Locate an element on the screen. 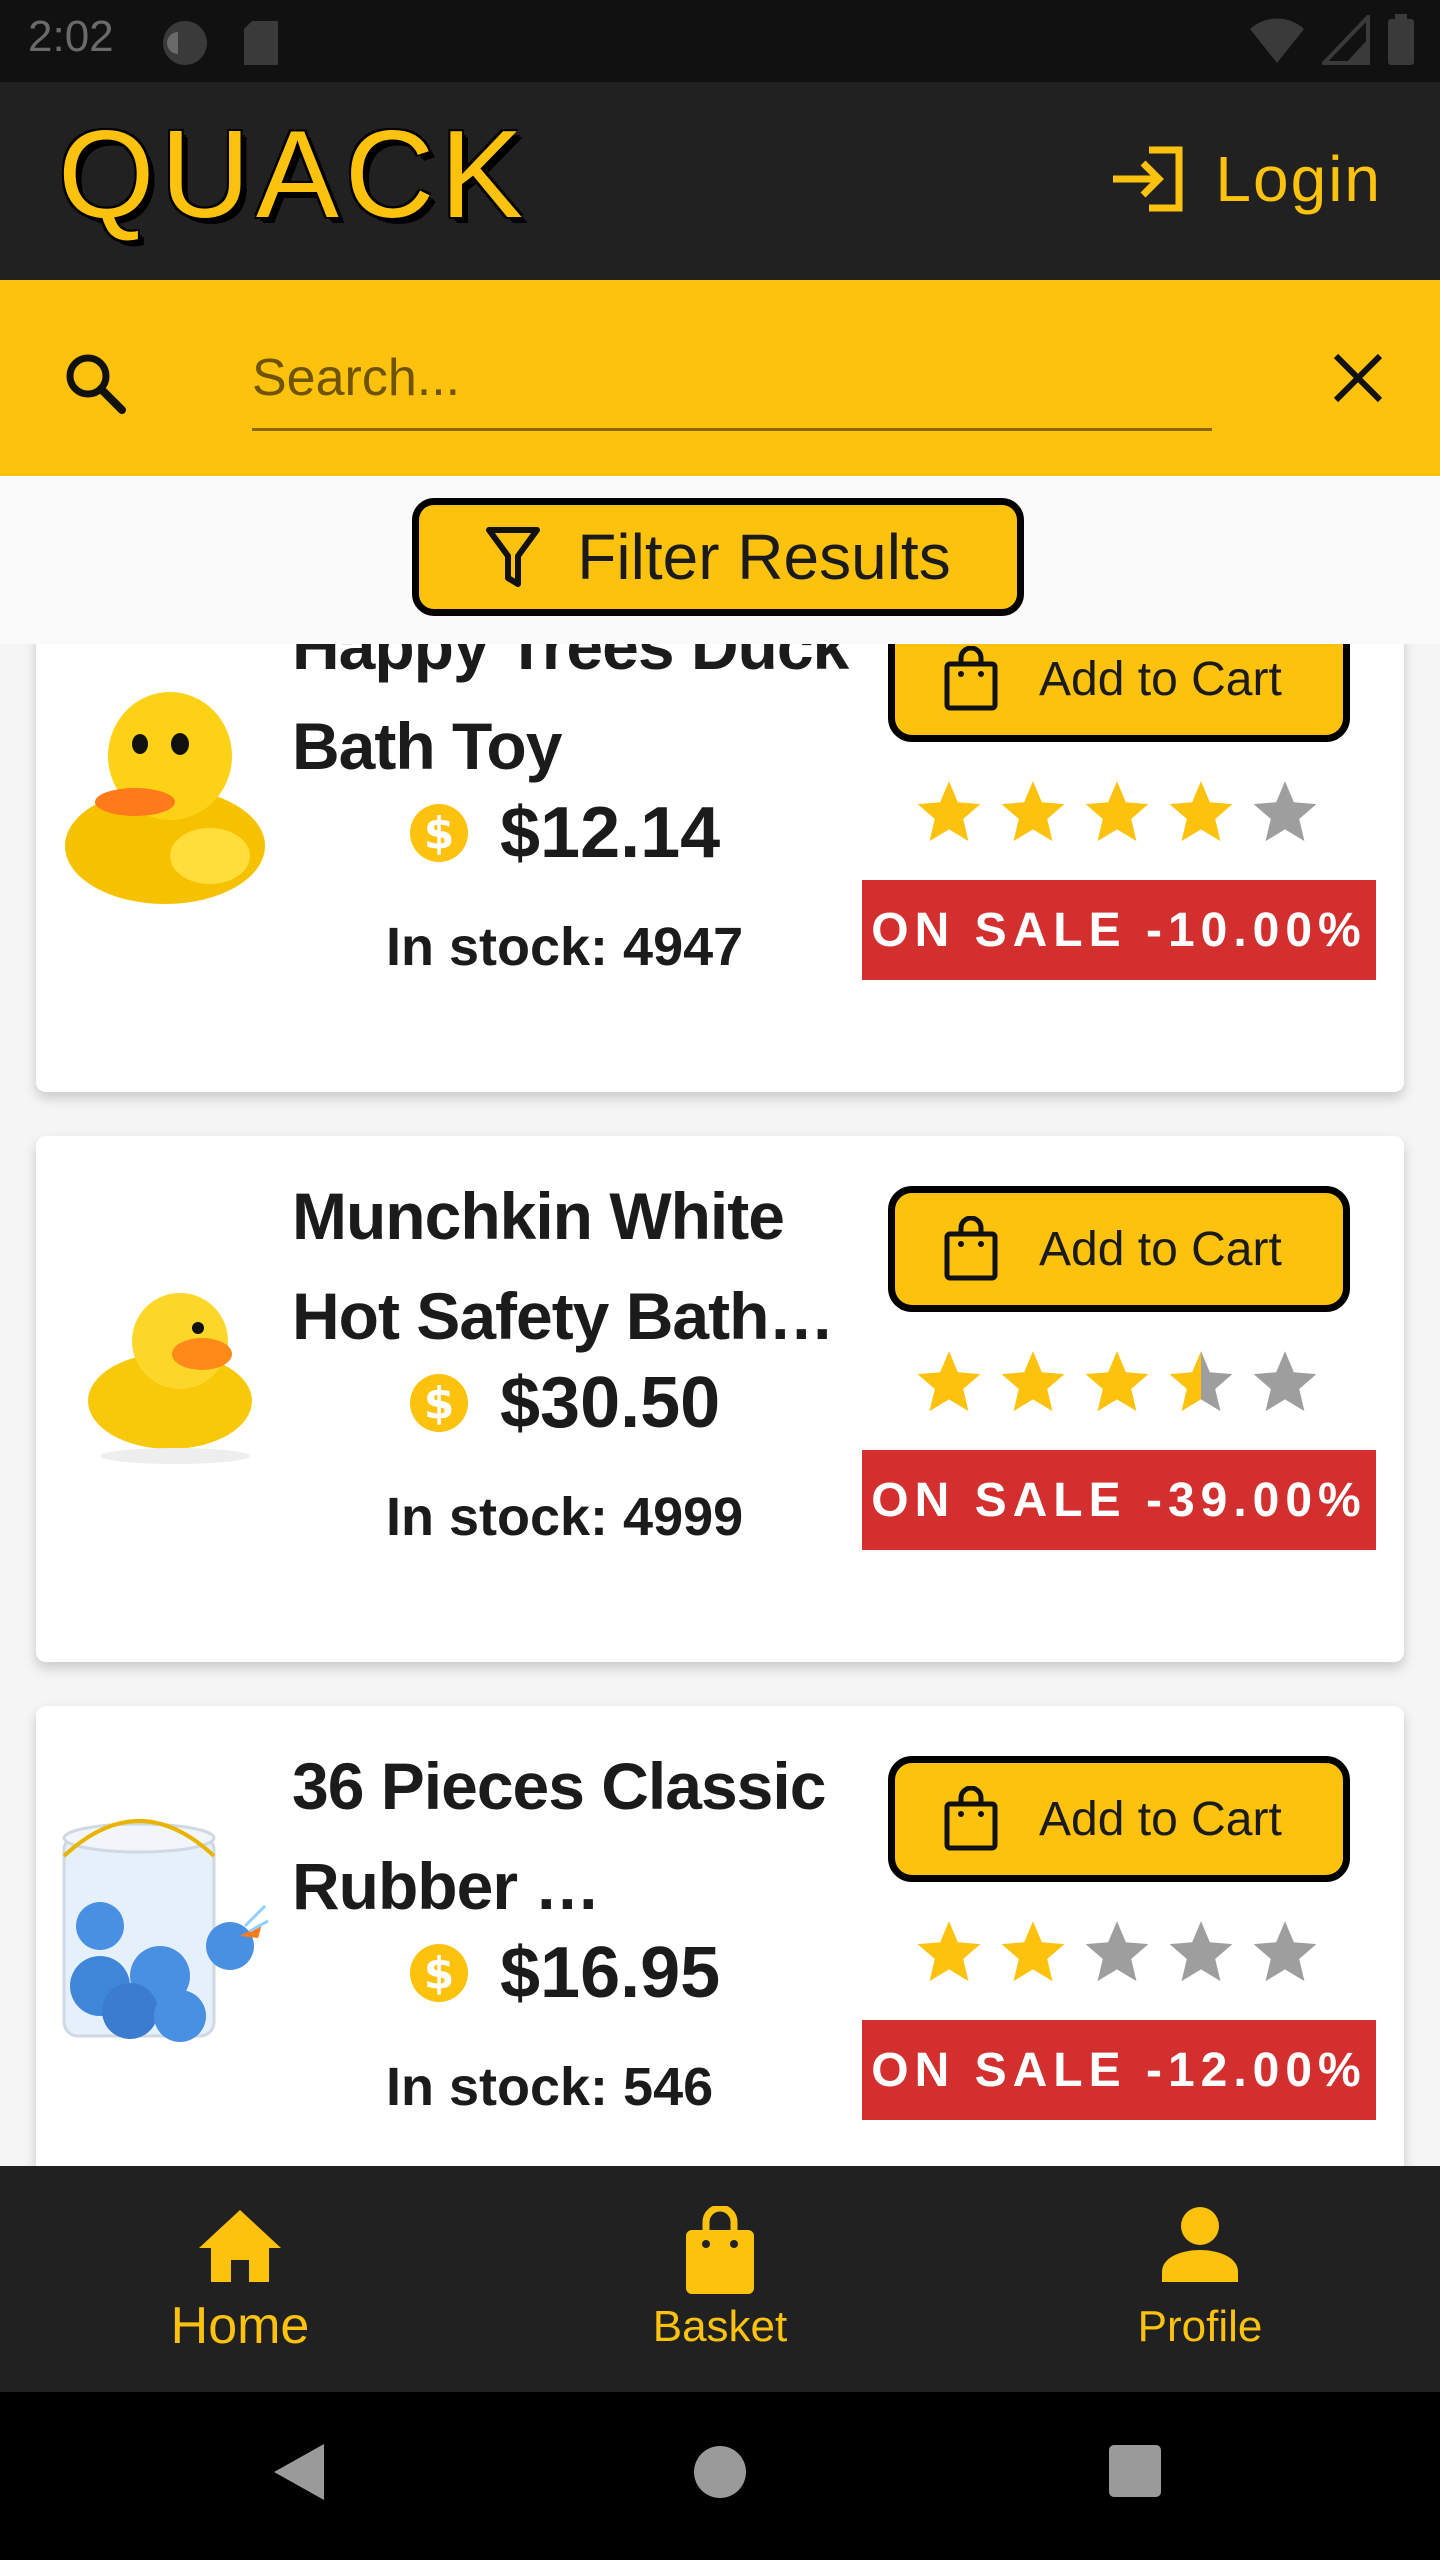 The height and width of the screenshot is (2560, 1440). nav-label-home: Home is located at coordinates (240, 2326).